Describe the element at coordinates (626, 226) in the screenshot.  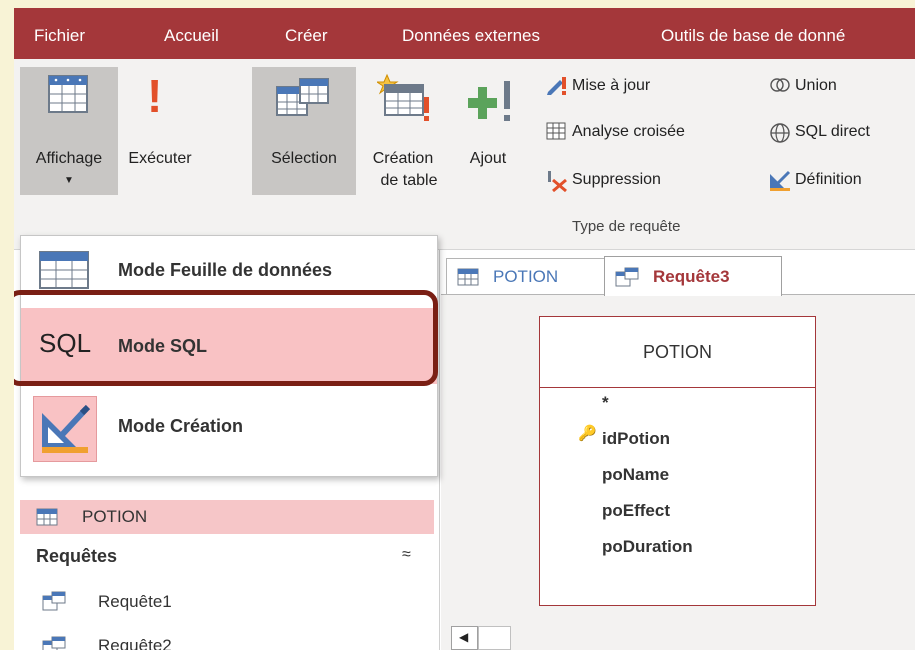
I see `group-label-type-requete: Type de requête` at that location.